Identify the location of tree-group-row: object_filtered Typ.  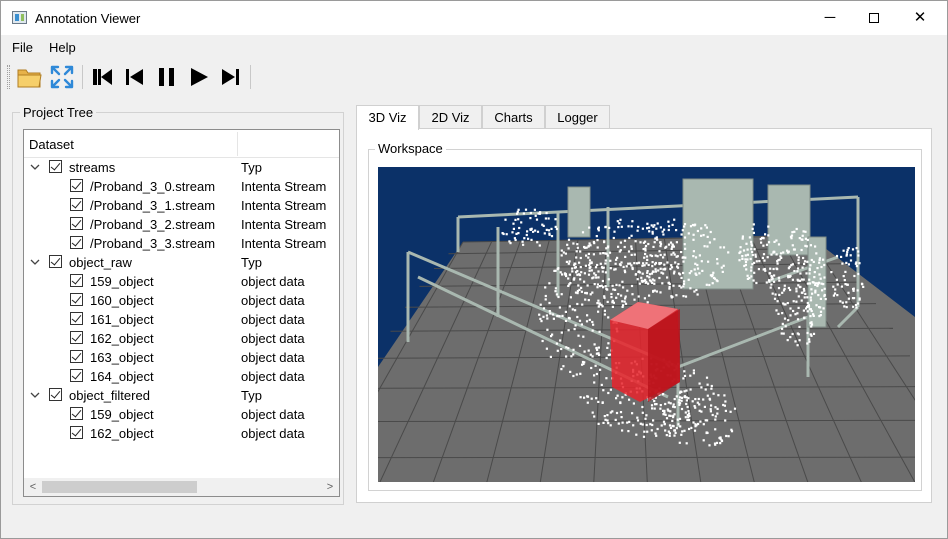
(181, 395).